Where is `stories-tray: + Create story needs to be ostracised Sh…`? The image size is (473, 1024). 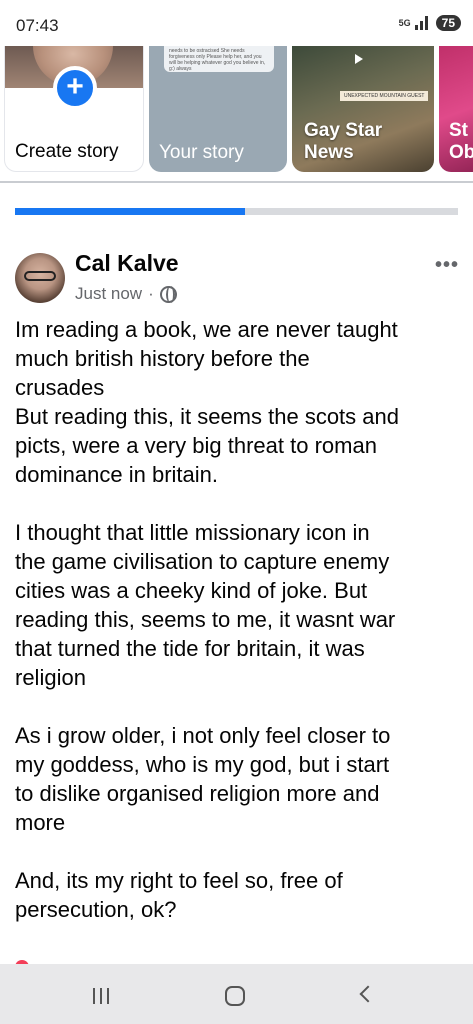
stories-tray: + Create story needs to be ostracised Sh… is located at coordinates (236, 111).